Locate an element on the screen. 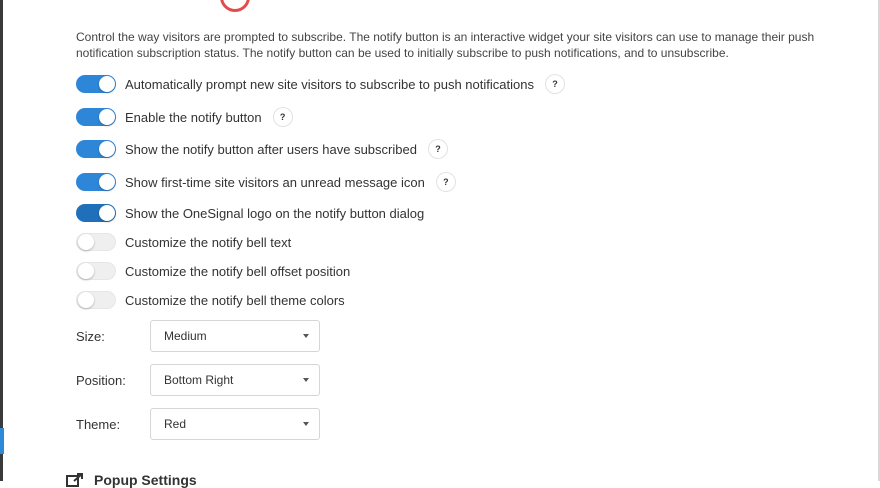 The height and width of the screenshot is (488, 880). popup-settings-label: Popup Settings is located at coordinates (145, 480).